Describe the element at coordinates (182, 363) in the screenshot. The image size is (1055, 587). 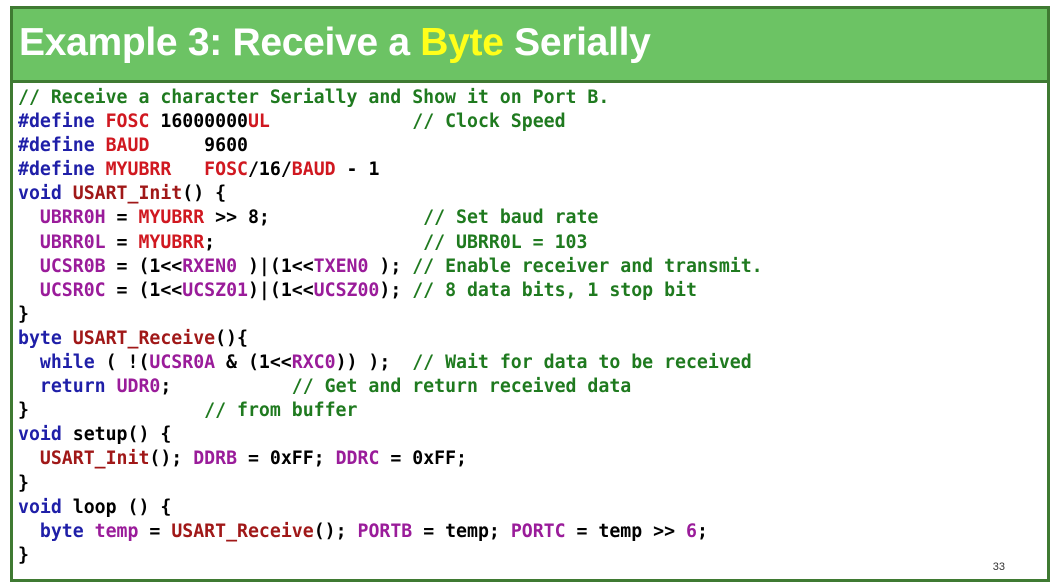
I see `code-register: UCSR0A` at that location.